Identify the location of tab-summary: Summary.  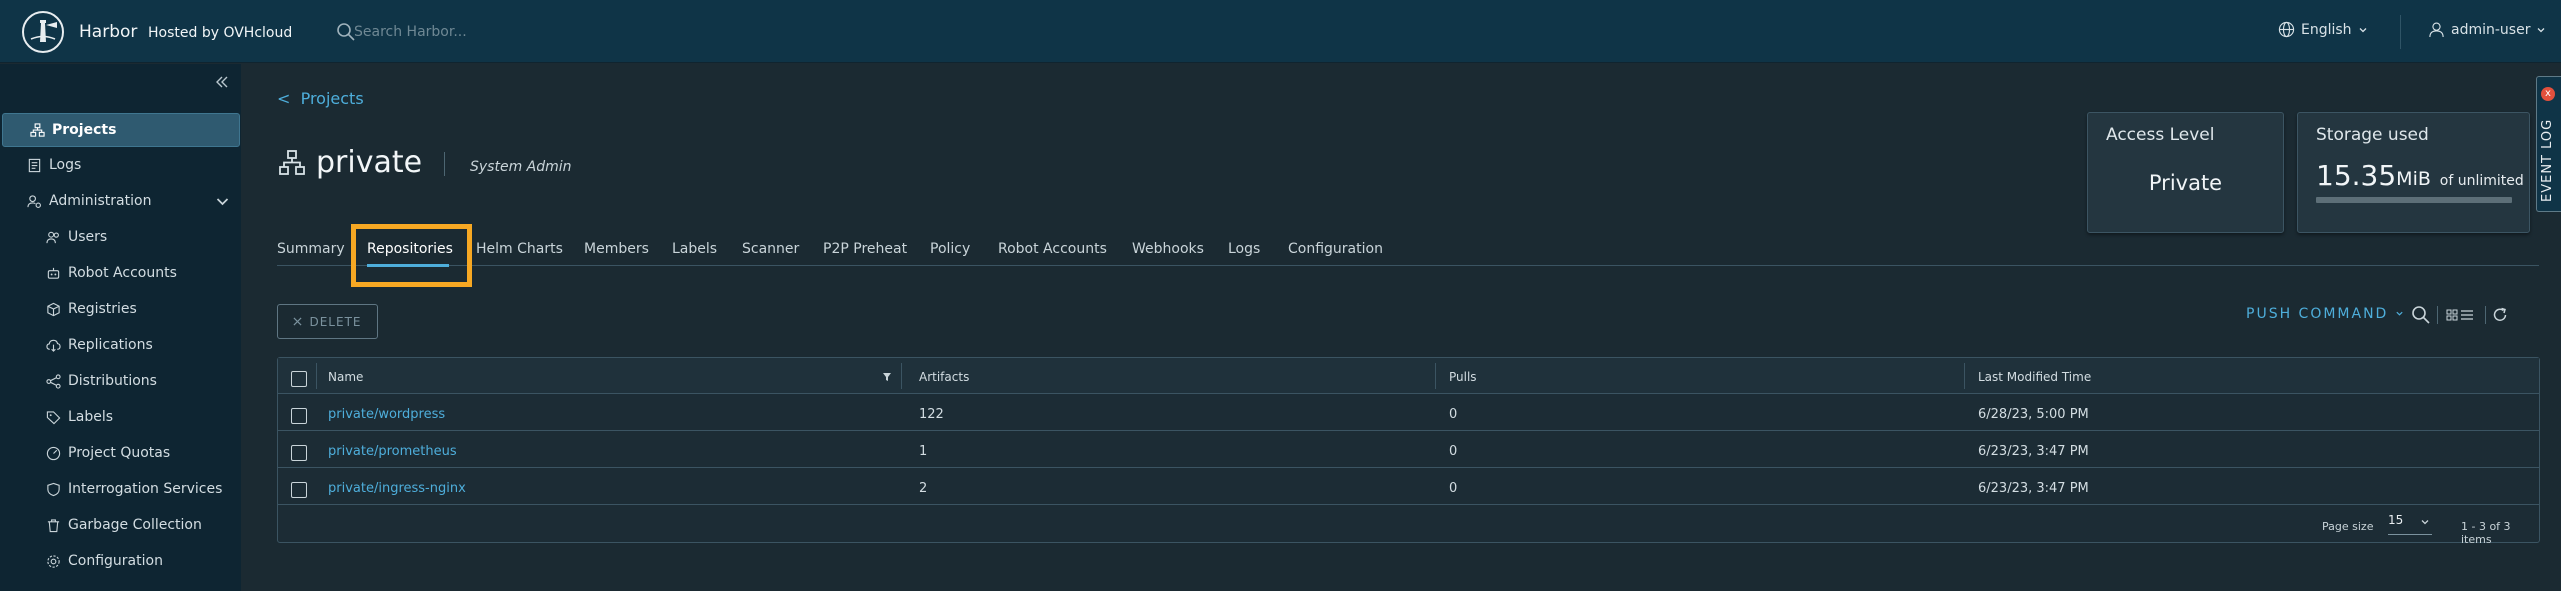
(311, 249).